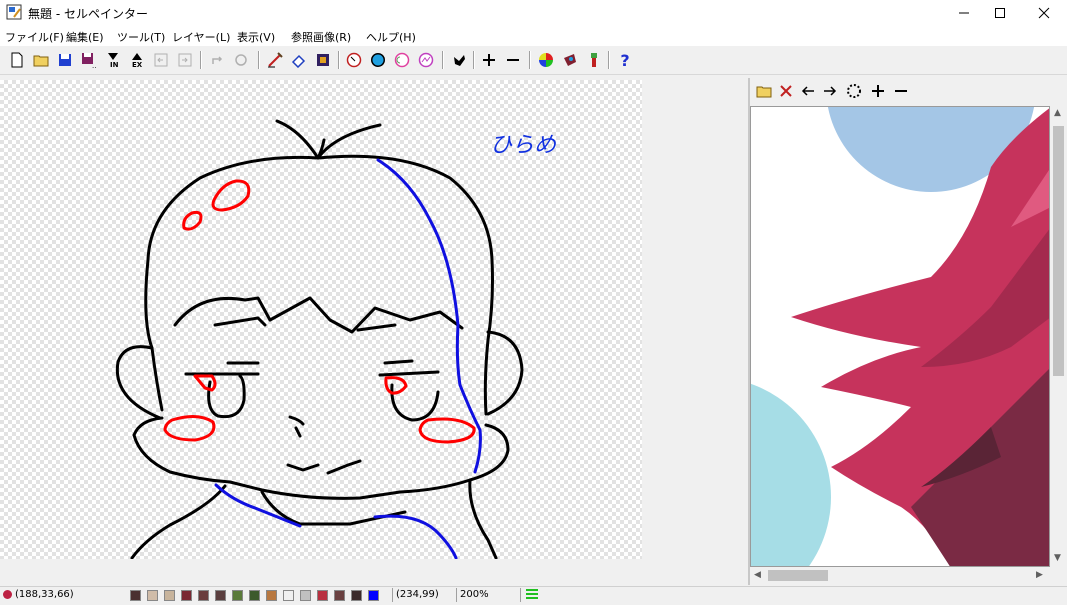 This screenshot has width=1067, height=605. What do you see at coordinates (900, 575) in the screenshot?
I see `horizontal-scrollbar: ◀ ▶` at bounding box center [900, 575].